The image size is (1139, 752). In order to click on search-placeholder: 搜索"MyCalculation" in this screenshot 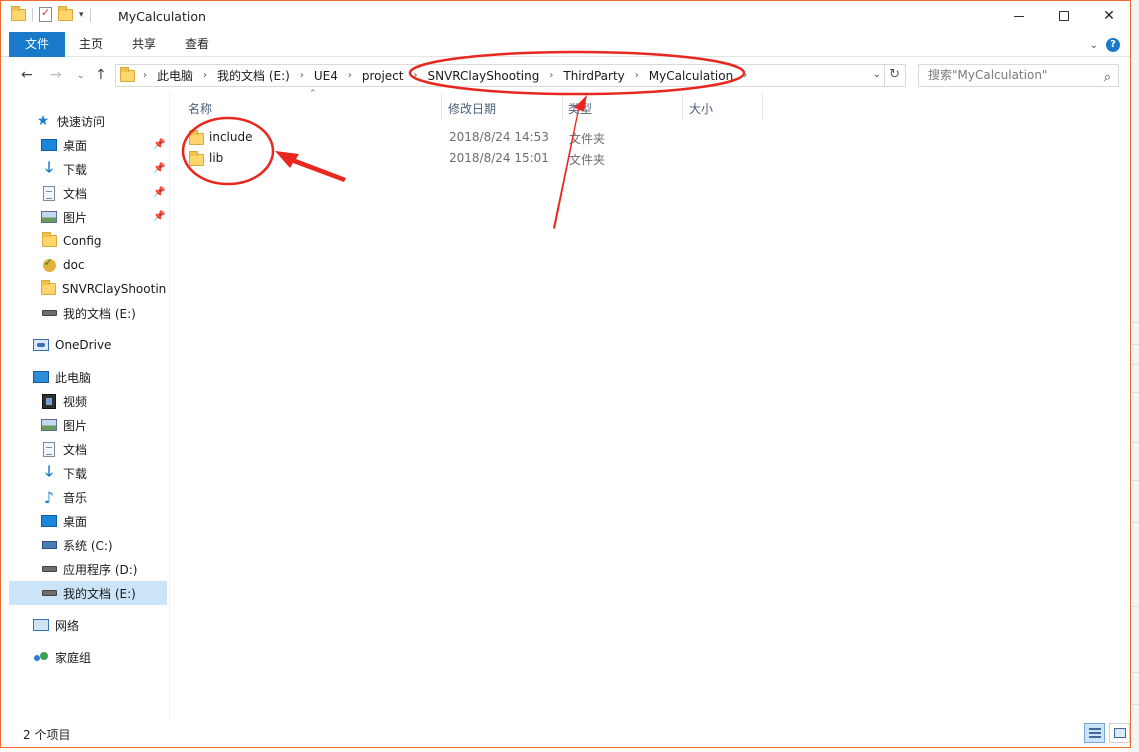, I will do `click(988, 75)`.